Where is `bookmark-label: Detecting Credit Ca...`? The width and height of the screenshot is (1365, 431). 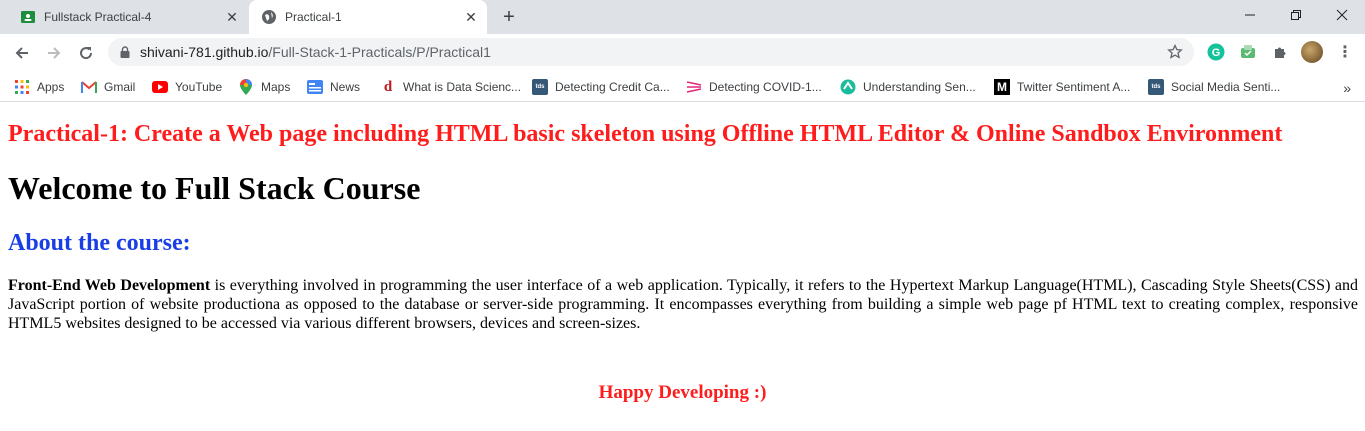
bookmark-label: Detecting Credit Ca... is located at coordinates (612, 87).